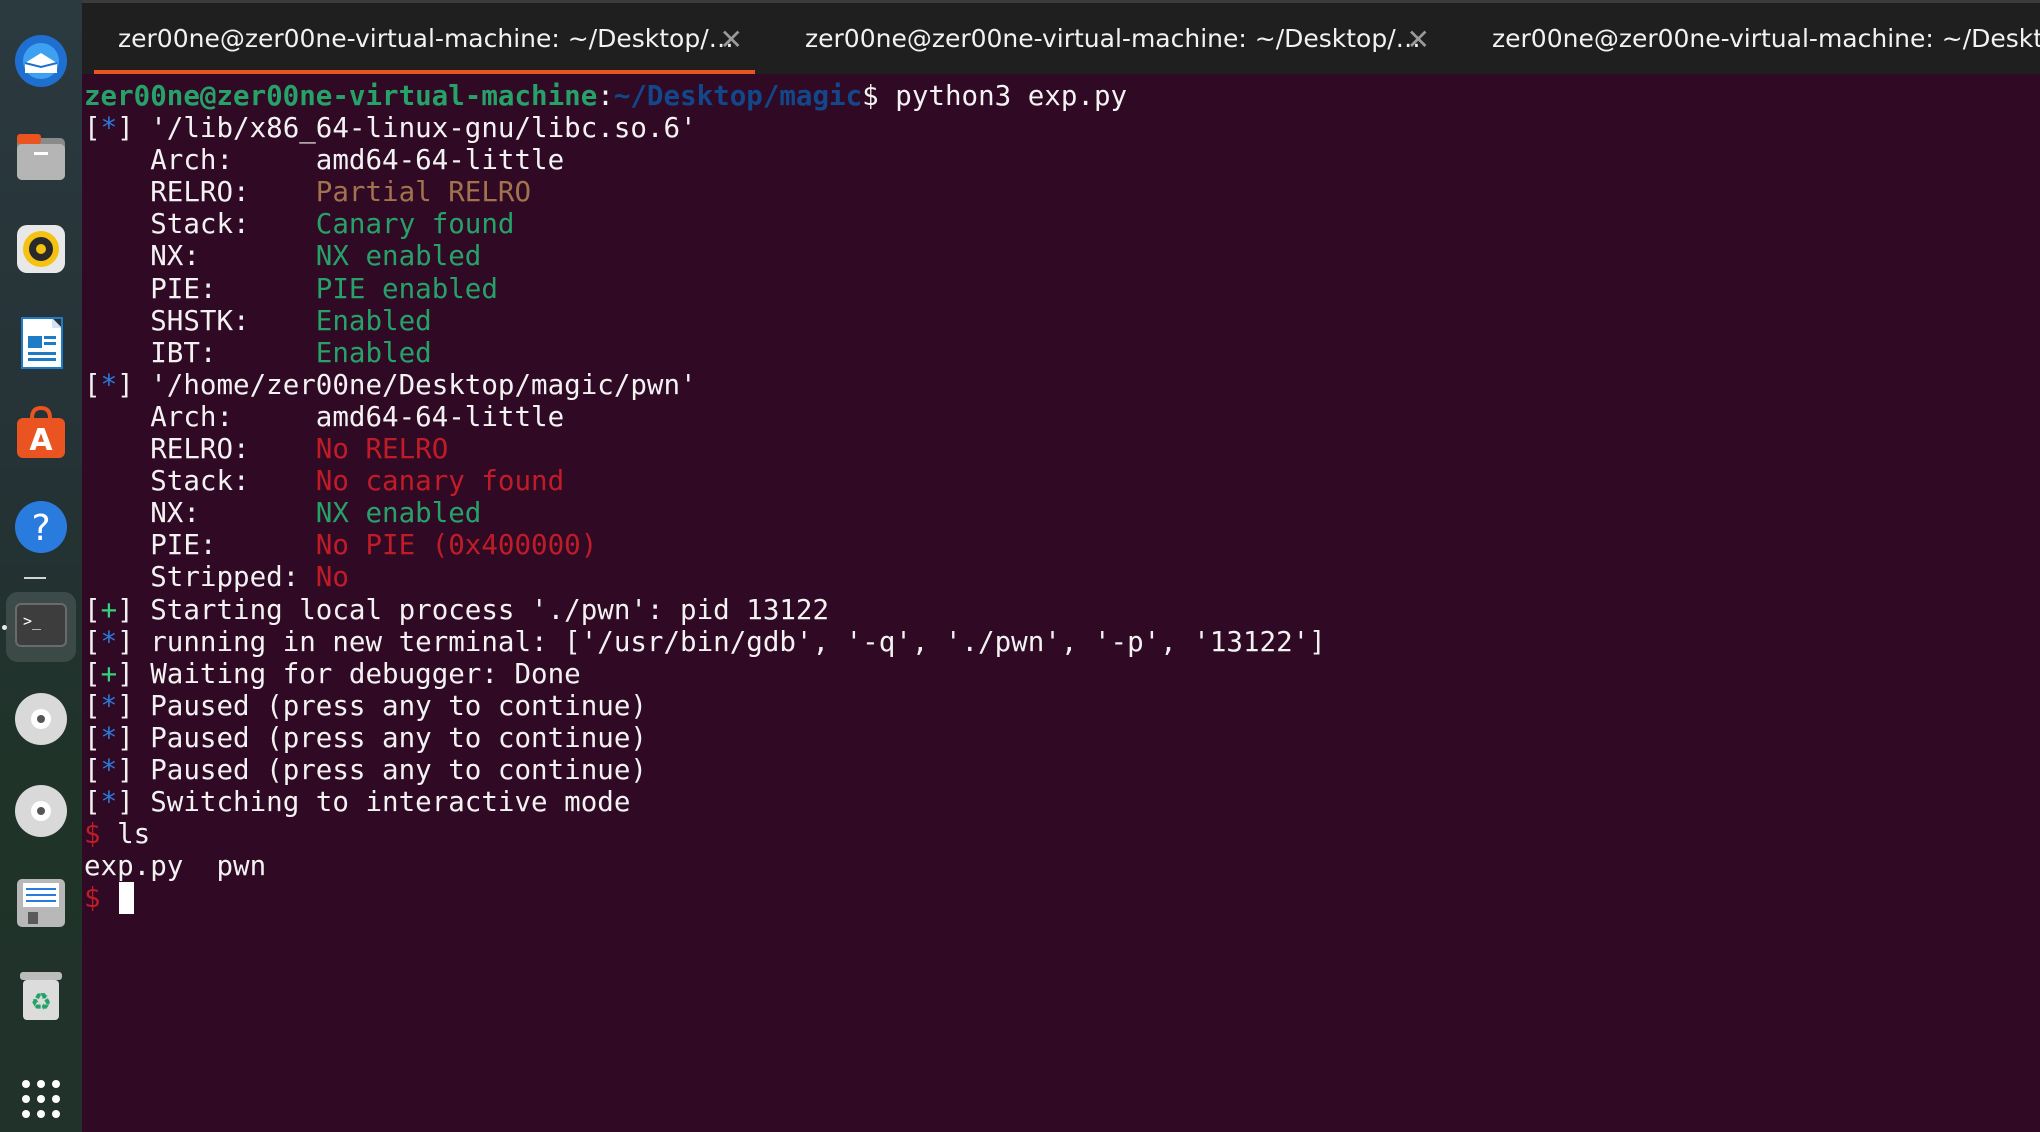 This screenshot has width=2040, height=1132. I want to click on terminal-icon: >_, so click(41, 627).